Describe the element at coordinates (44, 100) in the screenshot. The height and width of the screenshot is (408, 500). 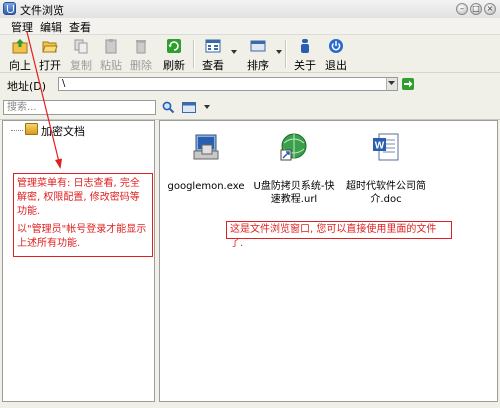
I see `annotation-arrow` at that location.